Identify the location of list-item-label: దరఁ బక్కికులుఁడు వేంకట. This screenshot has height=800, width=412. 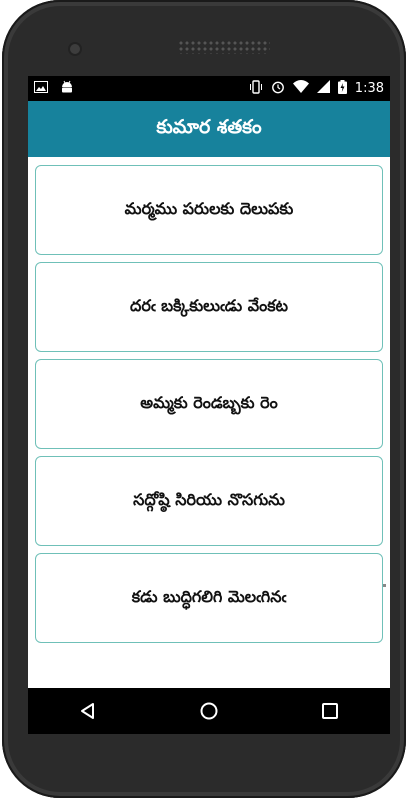
(209, 305).